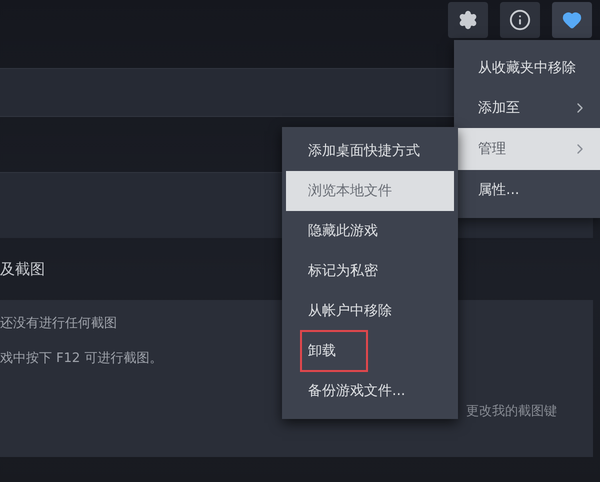 This screenshot has height=482, width=600. What do you see at coordinates (527, 108) in the screenshot?
I see `menu-item: 添加至` at bounding box center [527, 108].